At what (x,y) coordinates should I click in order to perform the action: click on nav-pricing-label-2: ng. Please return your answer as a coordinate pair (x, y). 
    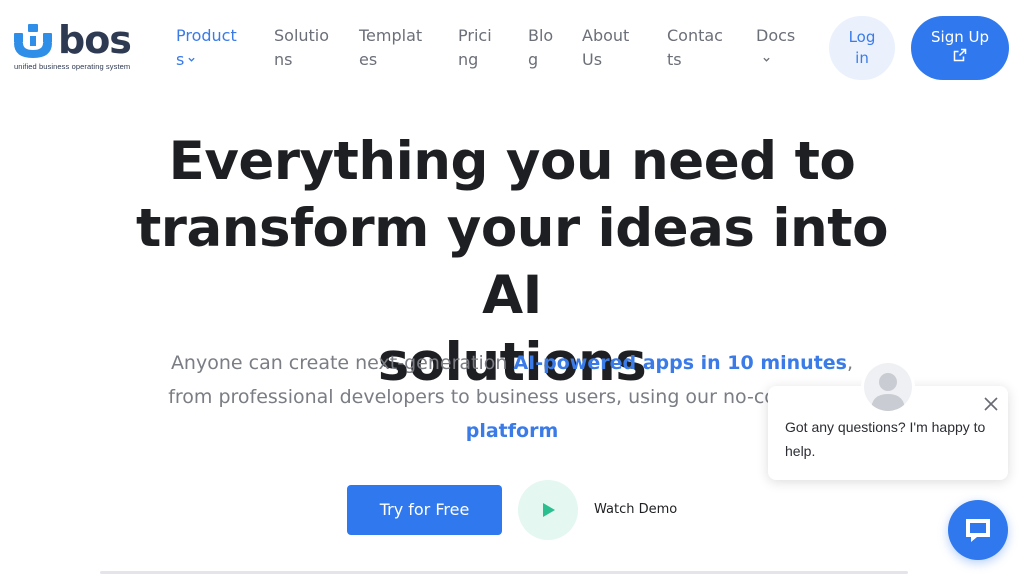
    Looking at the image, I should click on (468, 59).